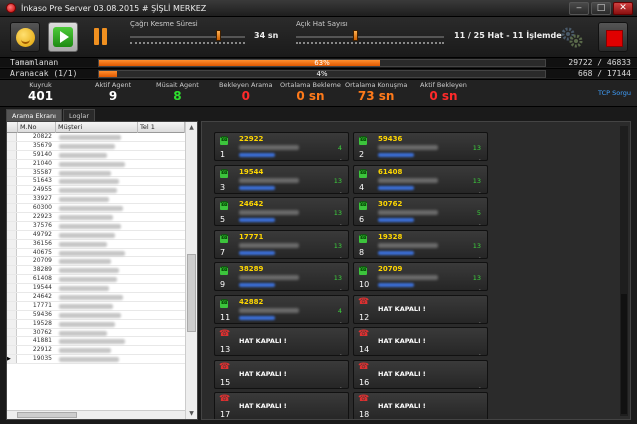 The height and width of the screenshot is (424, 637). What do you see at coordinates (281, 277) in the screenshot?
I see `channel-card: 38289 13 9.` at bounding box center [281, 277].